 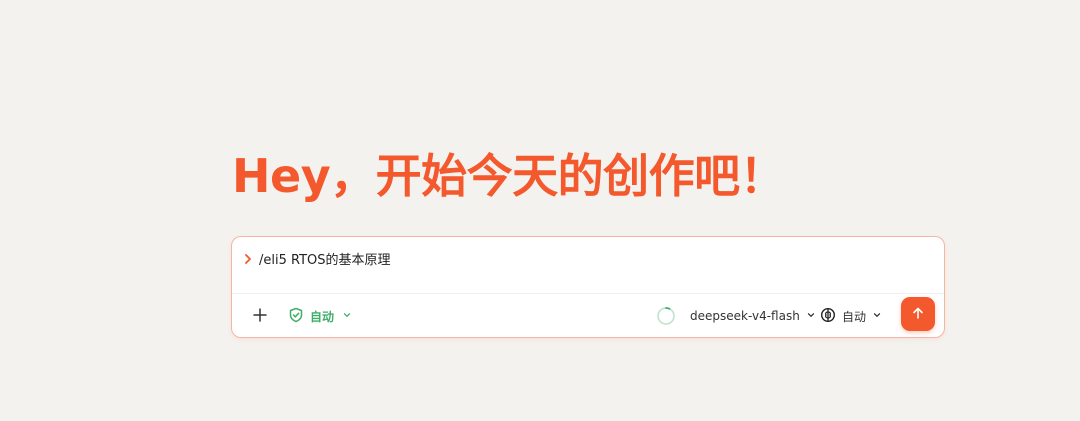 I want to click on composer-toolbar: 自动 deepseek-v4-flash 自动, so click(x=588, y=316).